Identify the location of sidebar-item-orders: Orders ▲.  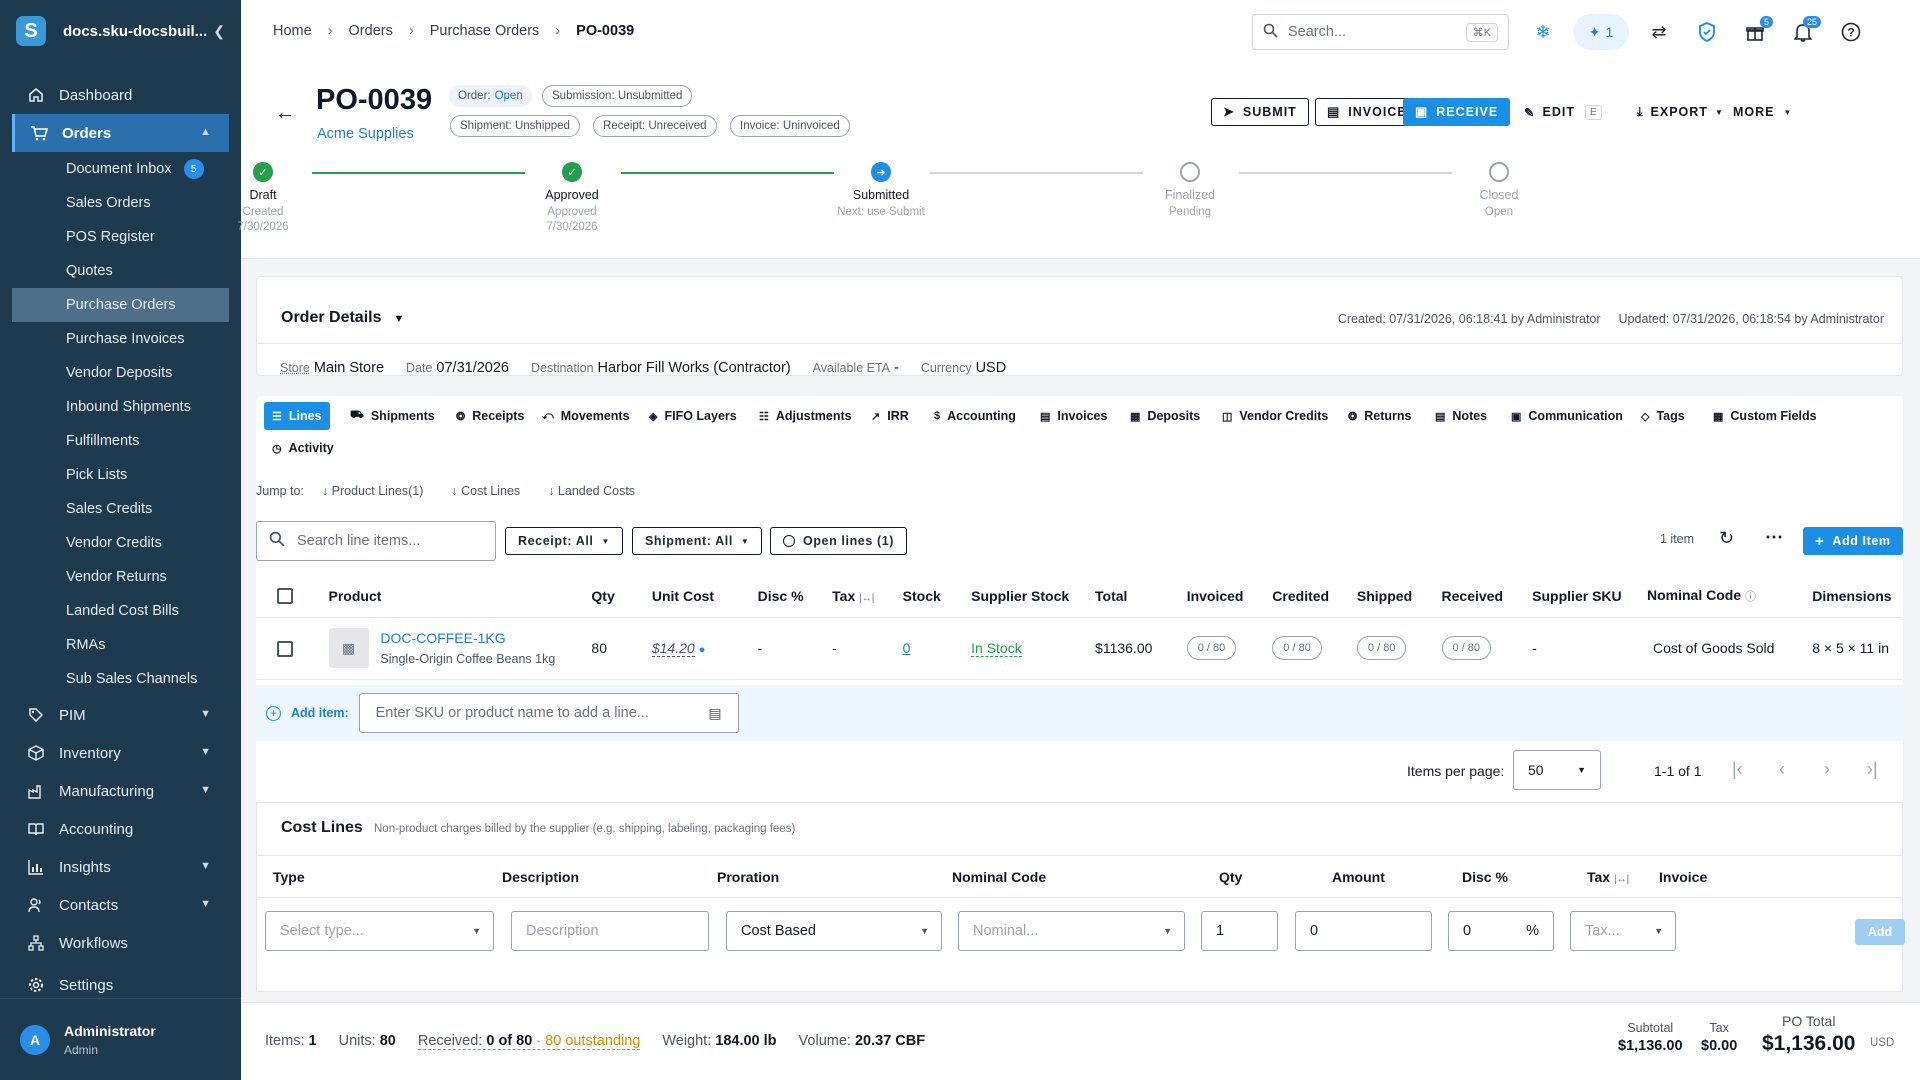
(120, 133).